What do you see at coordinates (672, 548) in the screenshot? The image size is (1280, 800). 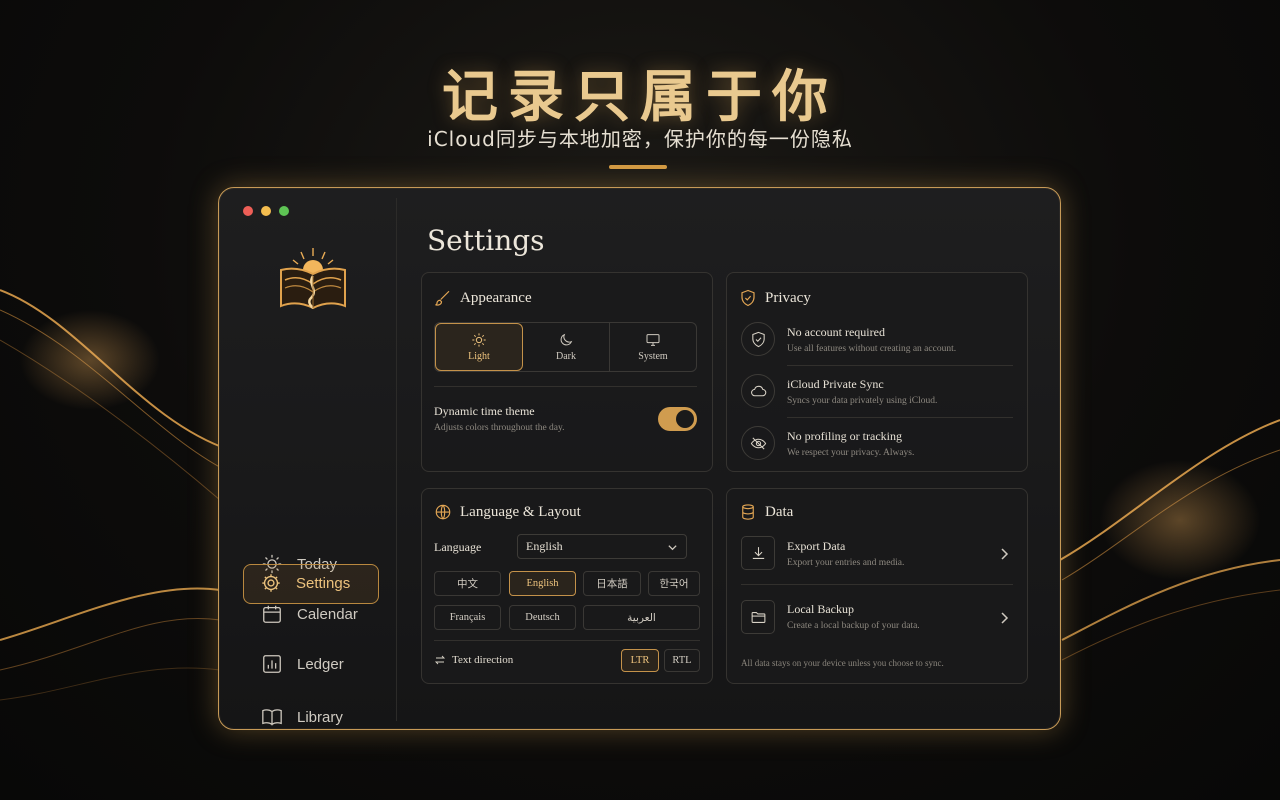 I see `chevron-down-icon` at bounding box center [672, 548].